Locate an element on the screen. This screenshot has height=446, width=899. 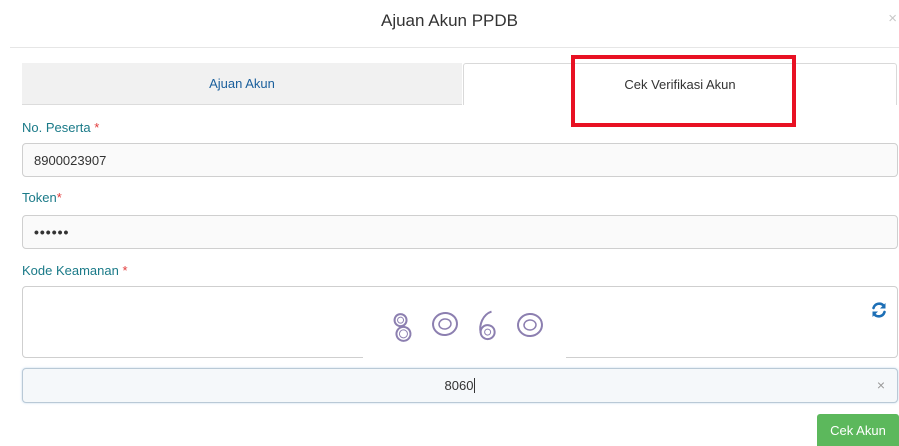
tab-cek-verifikasi-akun: Cek Verifikasi Akun is located at coordinates (680, 84).